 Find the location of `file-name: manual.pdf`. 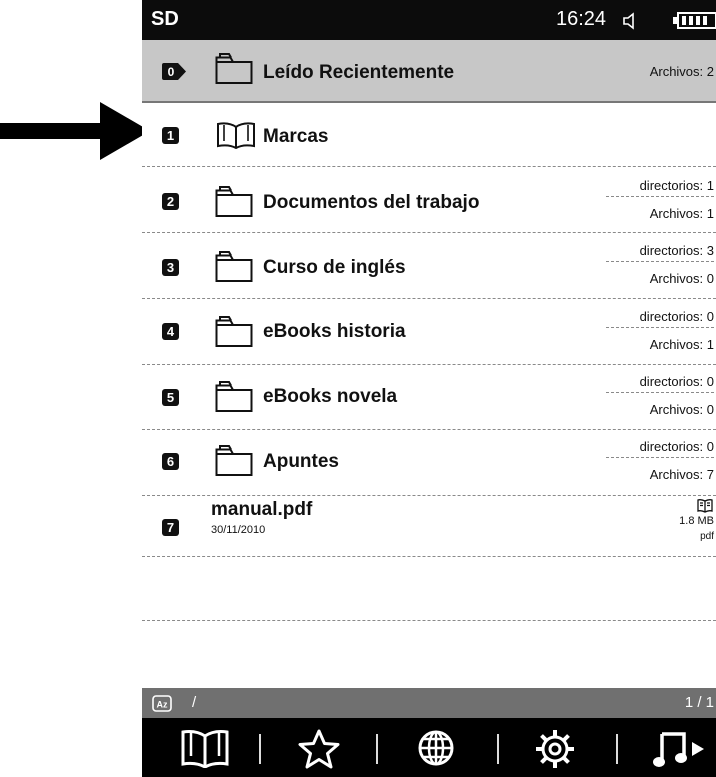

file-name: manual.pdf is located at coordinates (262, 509).